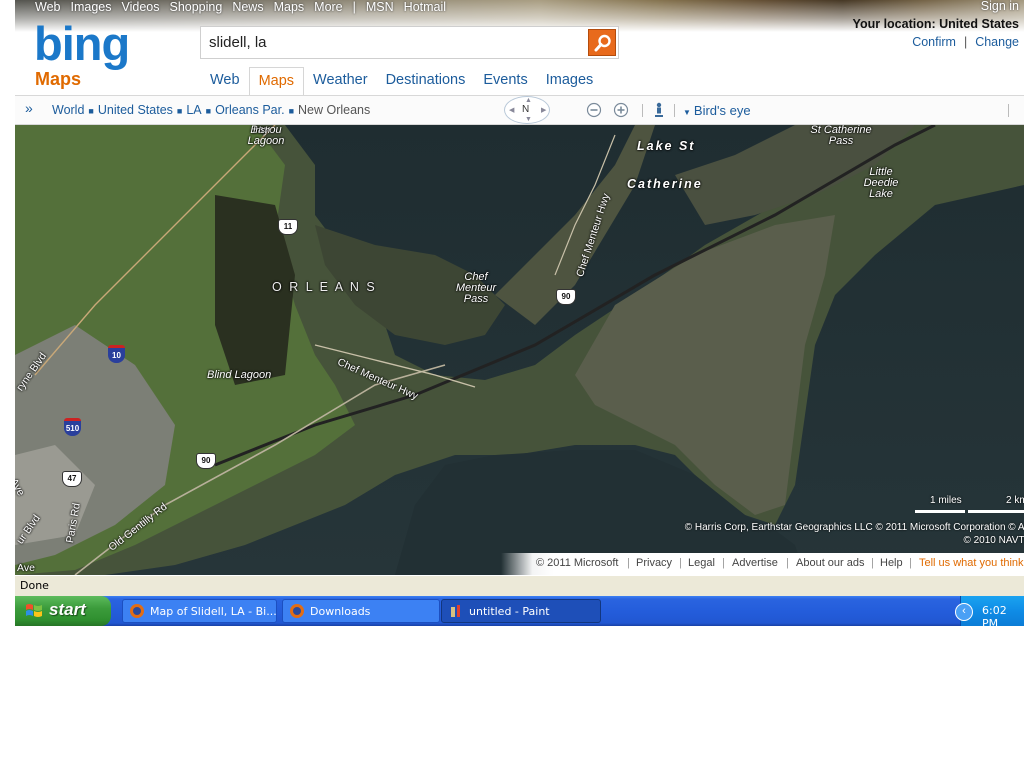 The height and width of the screenshot is (768, 1024). I want to click on location-text: Your location: United States, so click(935, 24).